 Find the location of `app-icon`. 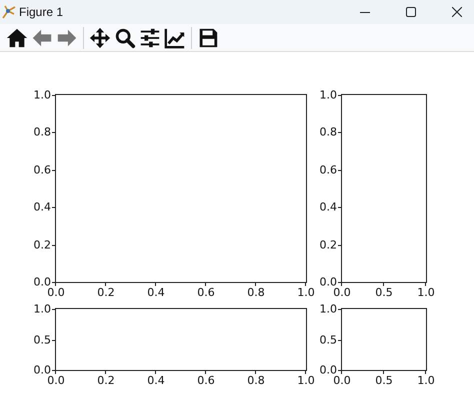

app-icon is located at coordinates (9, 12).